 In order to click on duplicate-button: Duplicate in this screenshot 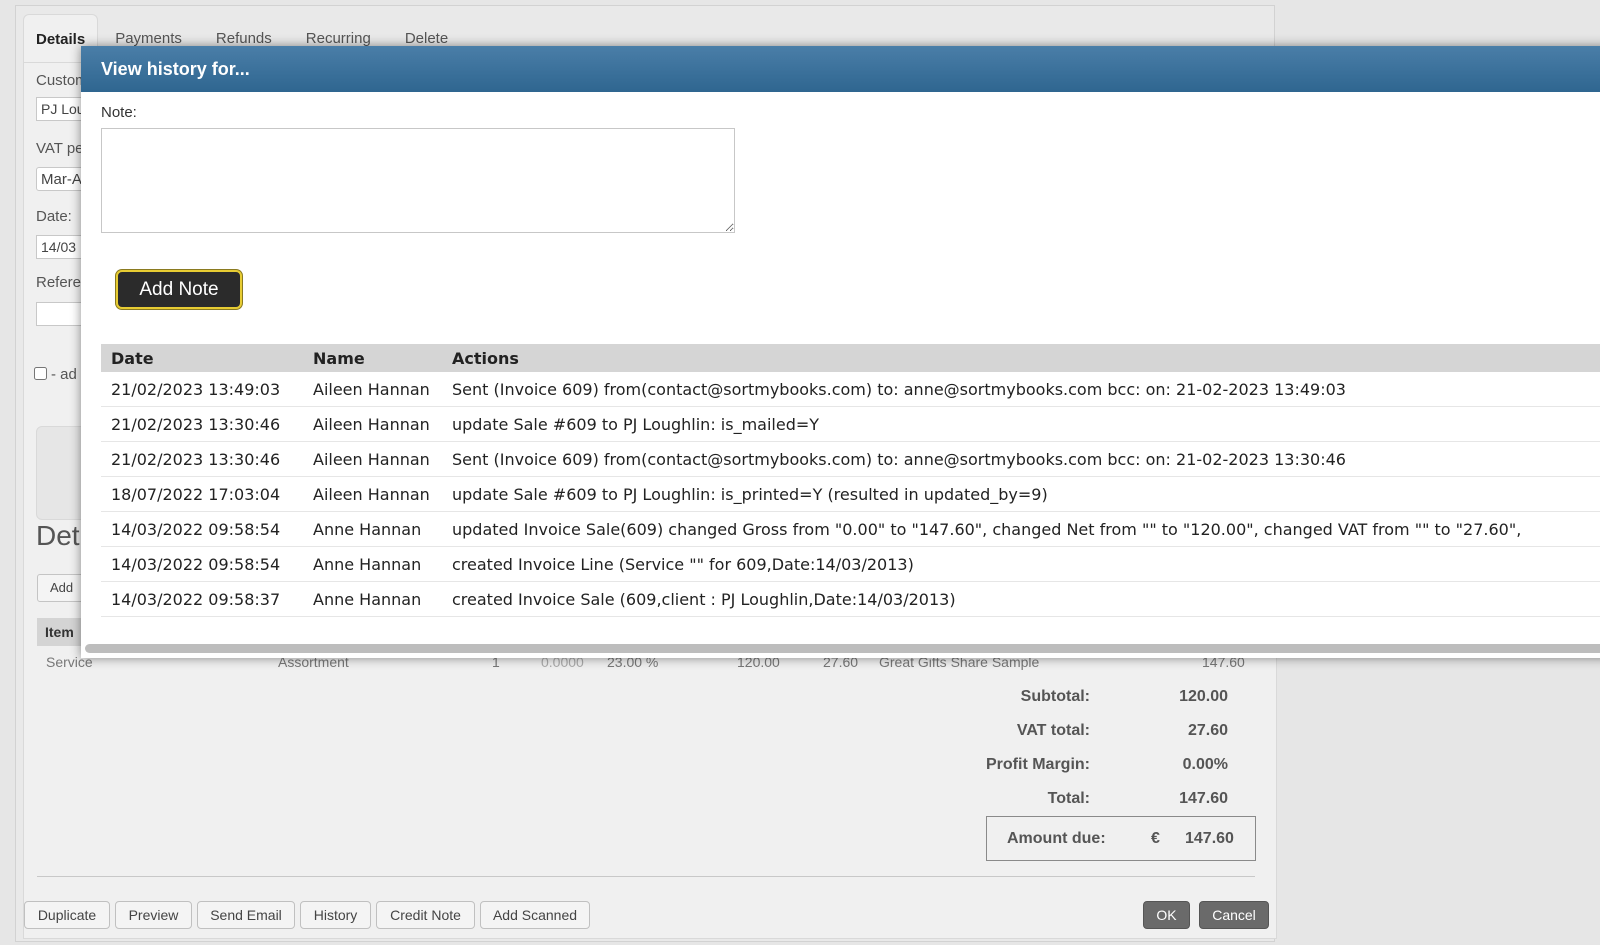, I will do `click(67, 915)`.